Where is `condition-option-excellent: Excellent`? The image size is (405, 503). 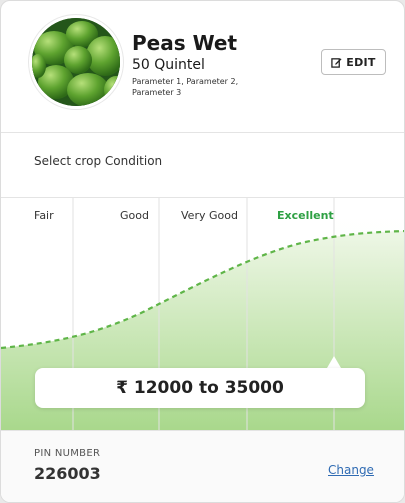
condition-option-excellent: Excellent is located at coordinates (305, 215).